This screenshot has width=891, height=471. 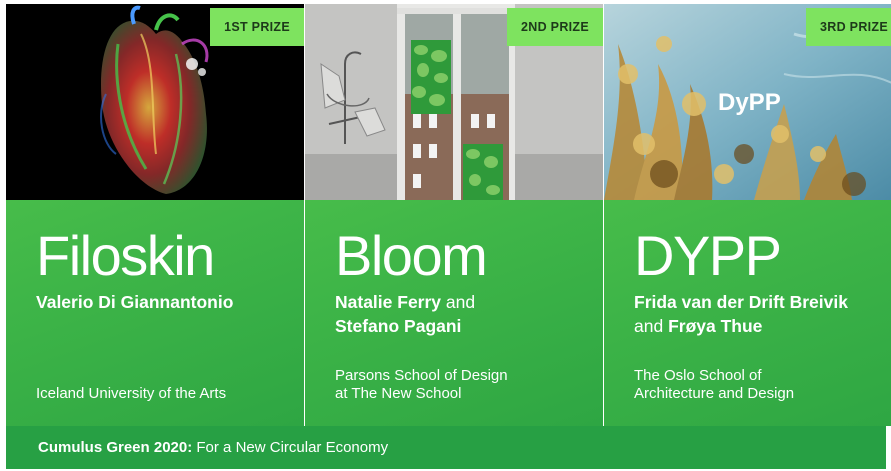 What do you see at coordinates (115, 447) in the screenshot?
I see `footer-bold: Cumulus Green 2020:` at bounding box center [115, 447].